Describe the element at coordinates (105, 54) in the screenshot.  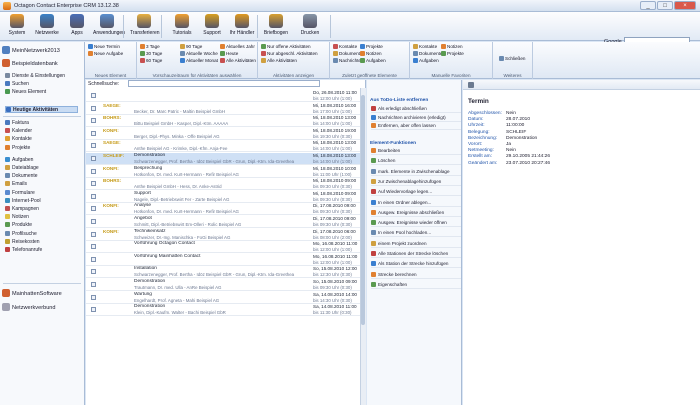
I see `ribbon-item: Neue Aufgabe` at that location.